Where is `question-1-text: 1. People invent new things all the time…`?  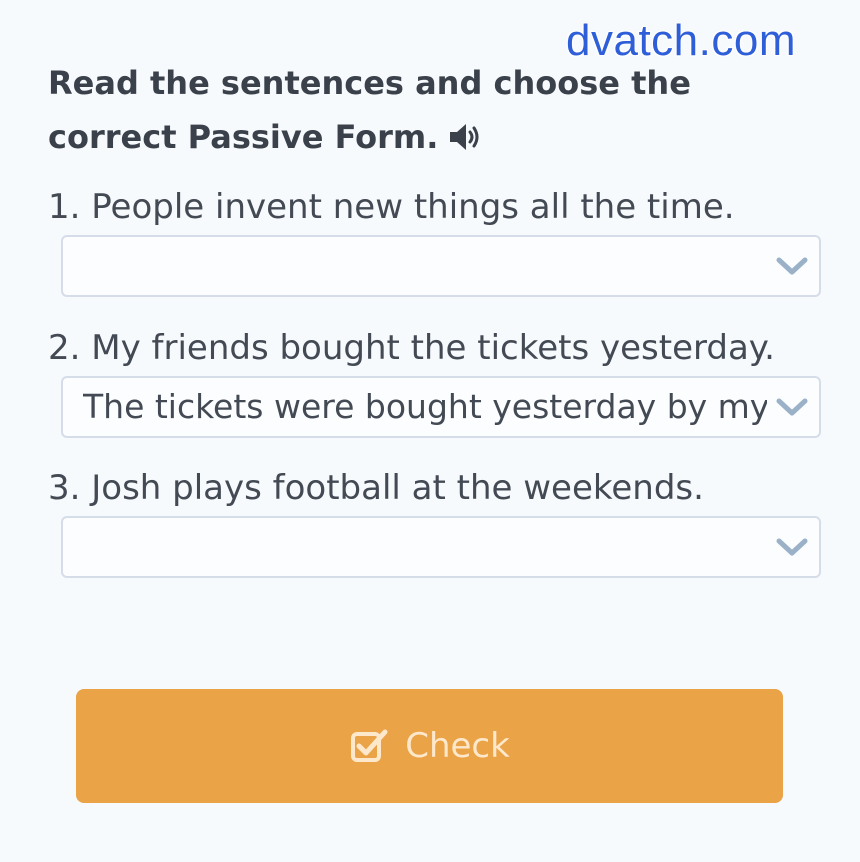
question-1-text: 1. People invent new things all the time… is located at coordinates (391, 207).